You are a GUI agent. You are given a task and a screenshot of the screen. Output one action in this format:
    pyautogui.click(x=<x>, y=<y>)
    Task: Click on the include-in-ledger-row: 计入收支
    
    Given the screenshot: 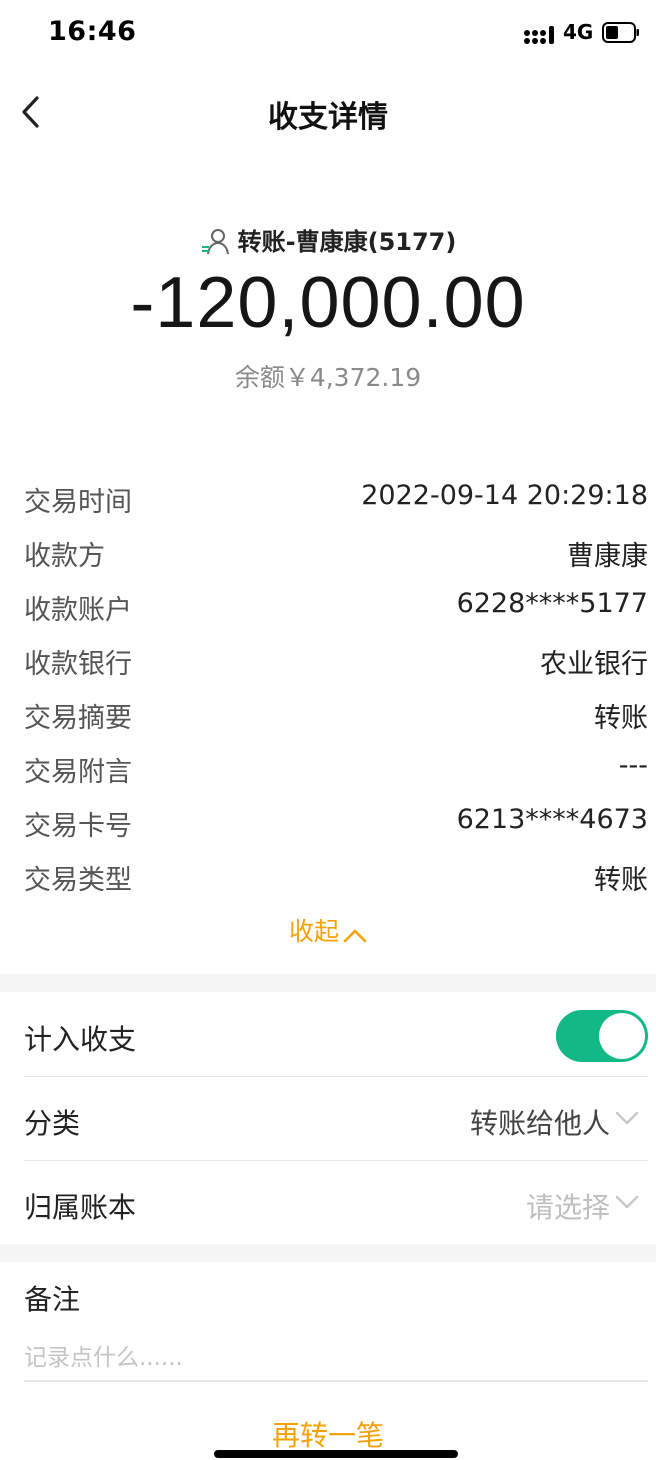 What is the action you would take?
    pyautogui.click(x=336, y=1035)
    